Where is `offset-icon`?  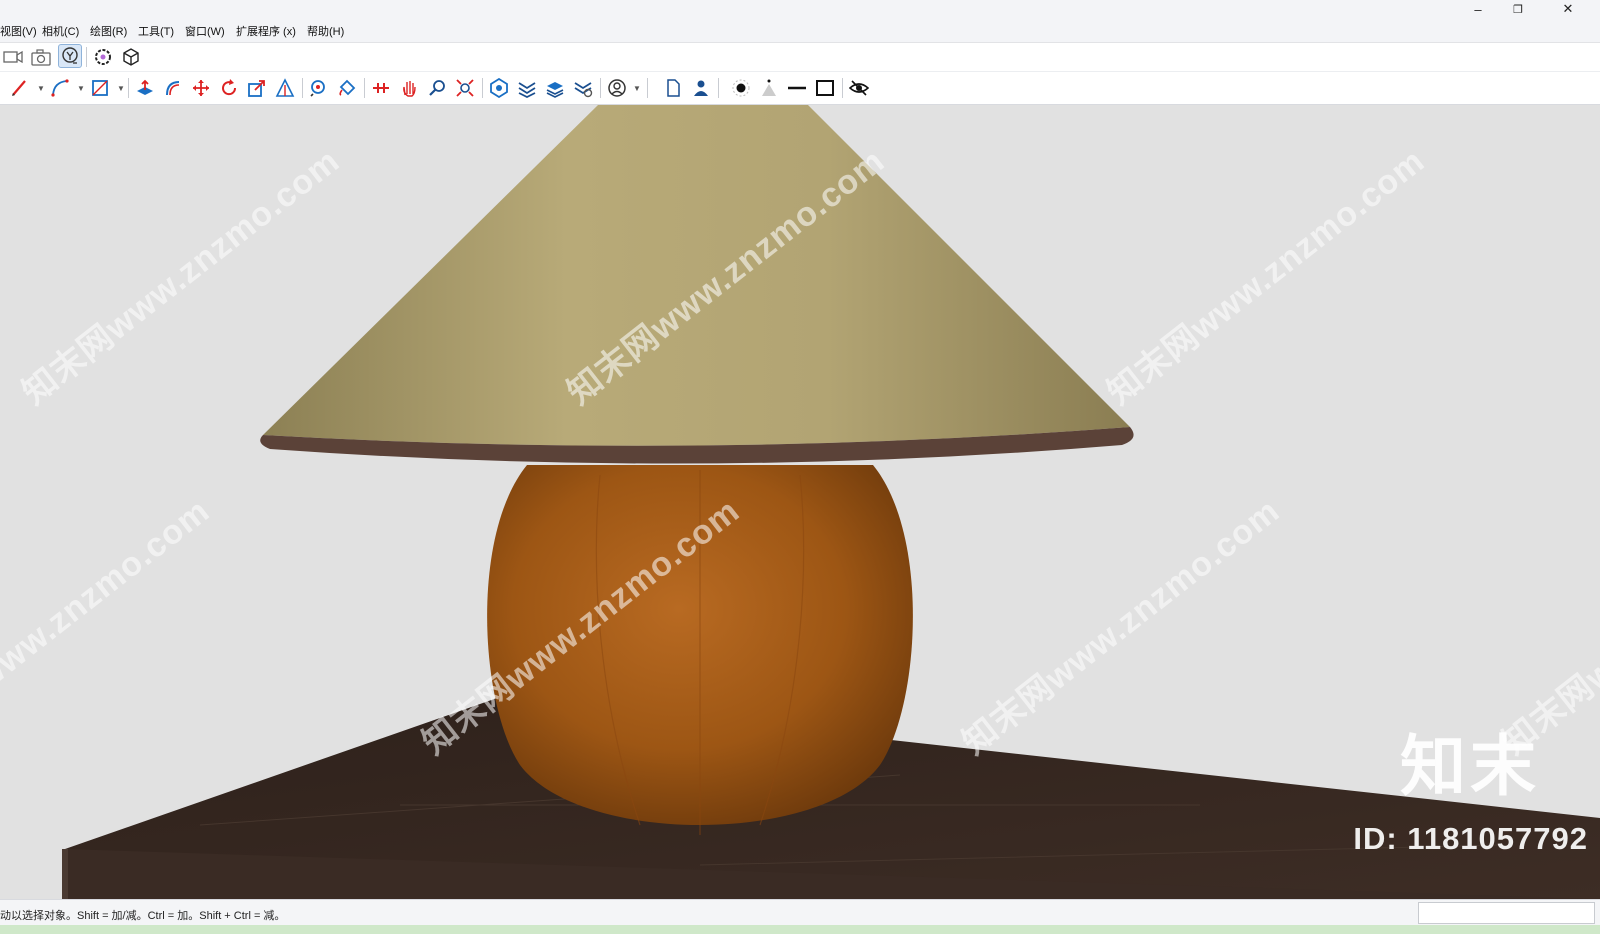 offset-icon is located at coordinates (285, 88).